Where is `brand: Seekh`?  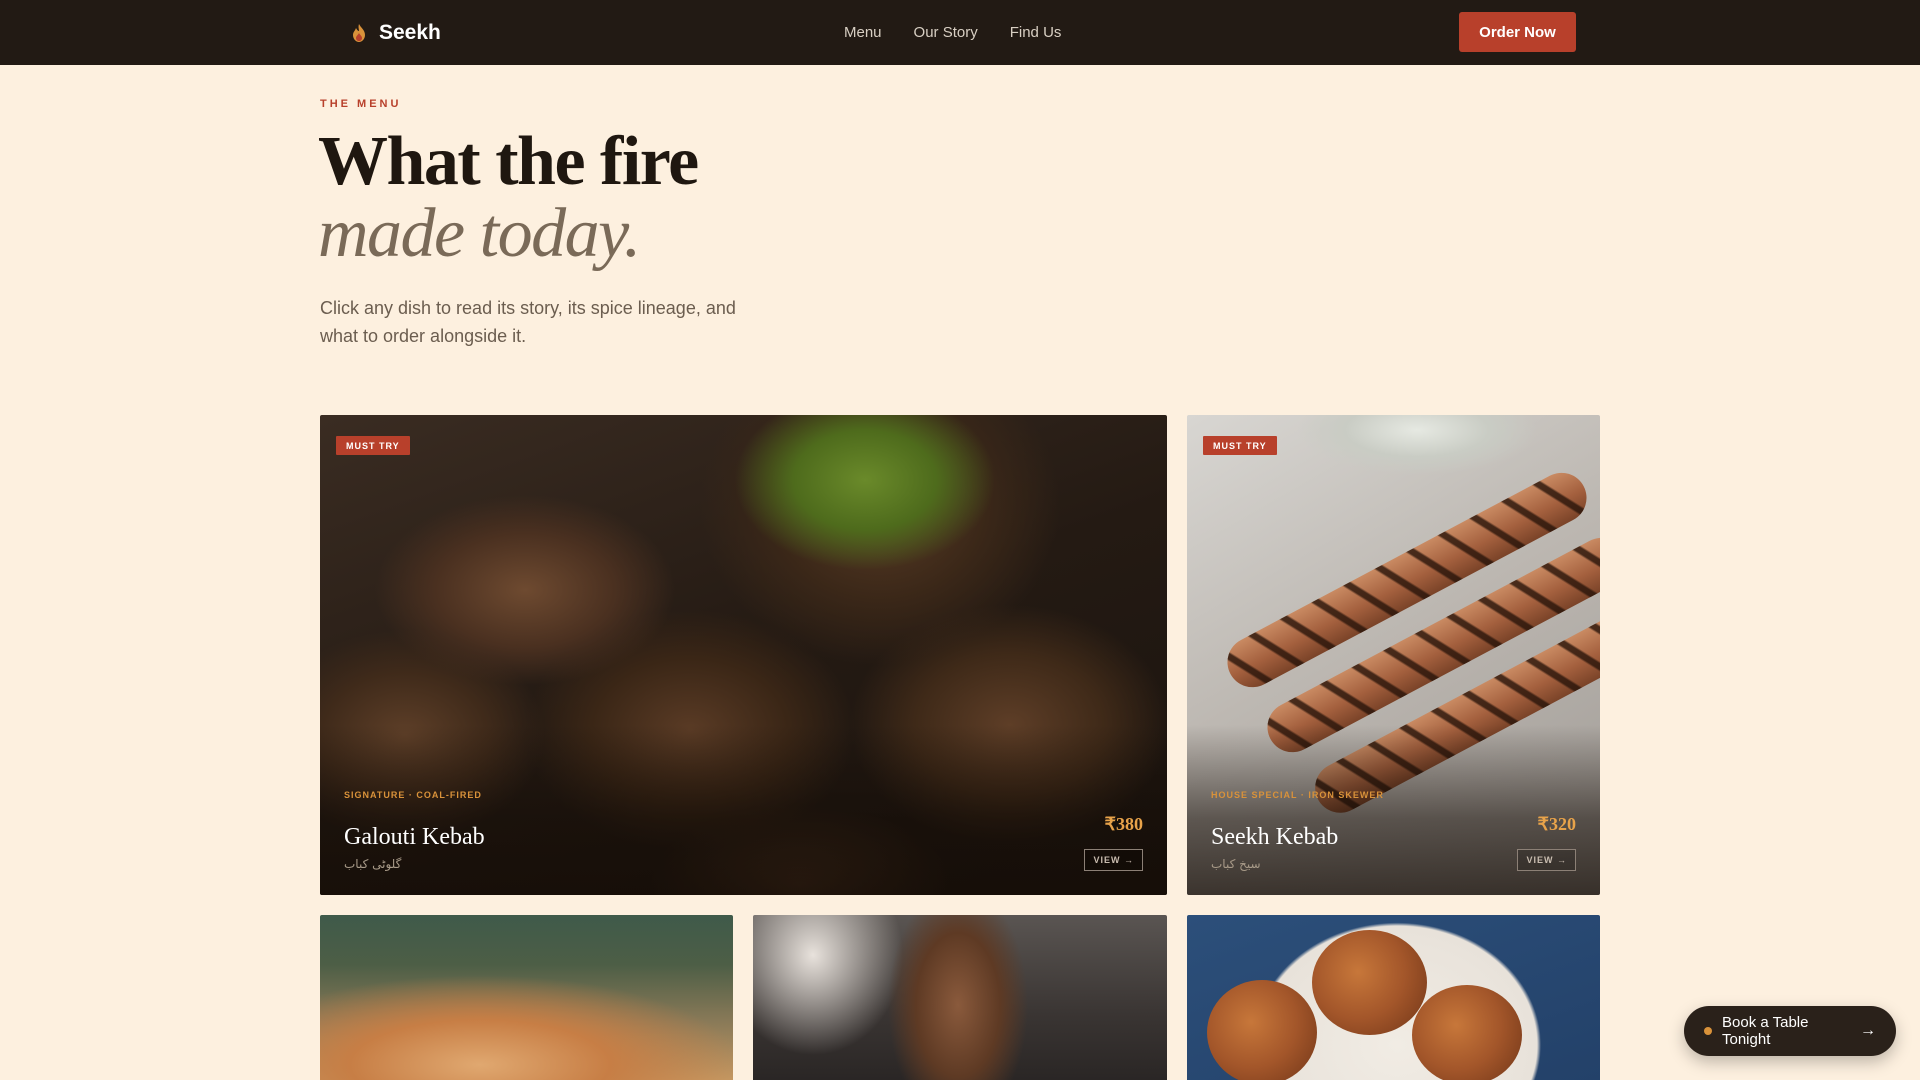 brand: Seekh is located at coordinates (396, 32).